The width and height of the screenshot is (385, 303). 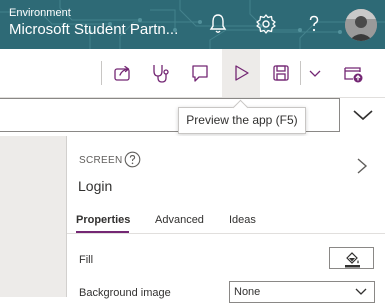 What do you see at coordinates (33, 216) in the screenshot?
I see `app-canvas` at bounding box center [33, 216].